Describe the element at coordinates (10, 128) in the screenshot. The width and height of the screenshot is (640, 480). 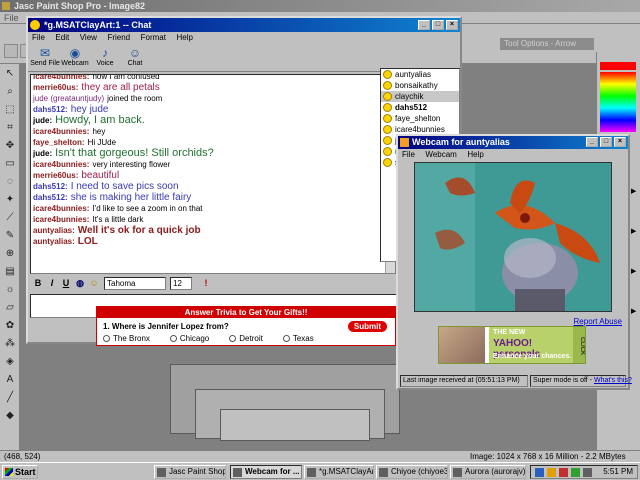
I see `crop-tool-icon: ⌗` at that location.